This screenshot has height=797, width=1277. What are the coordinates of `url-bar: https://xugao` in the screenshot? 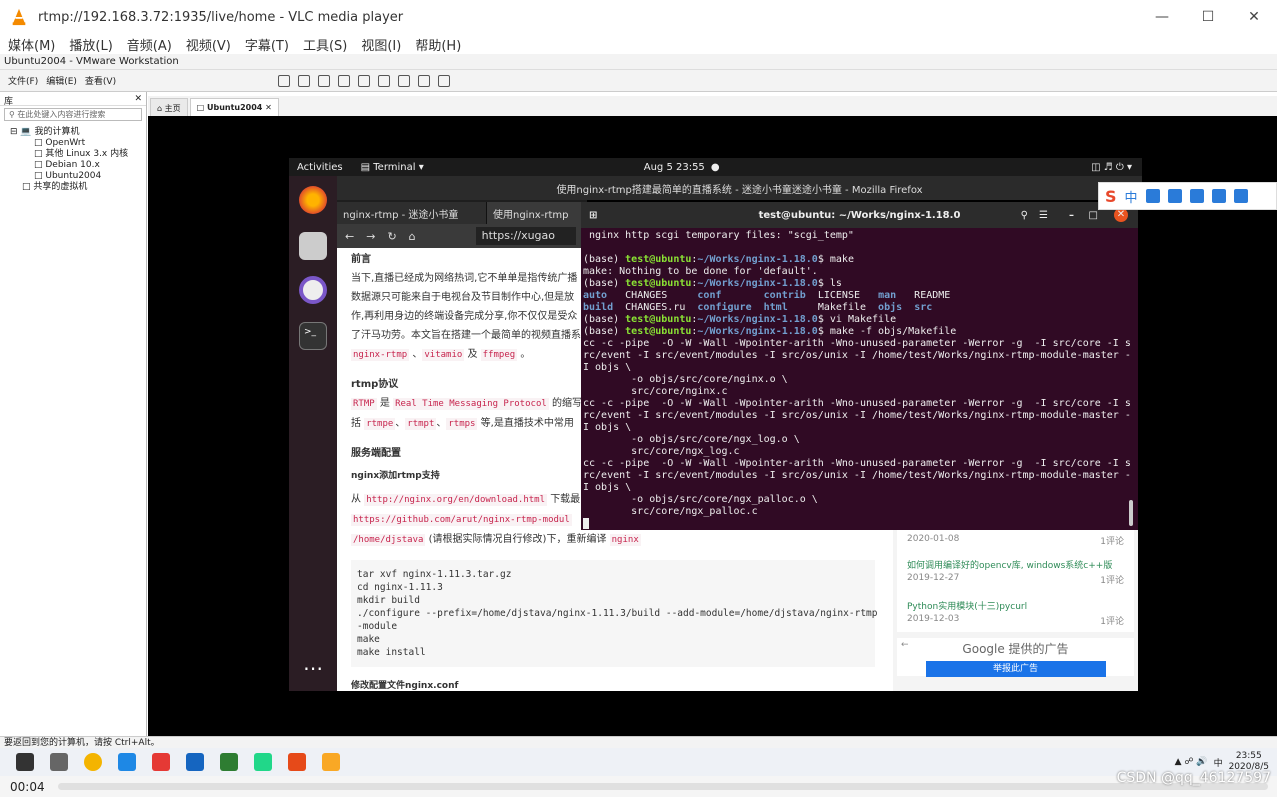 It's located at (525, 236).